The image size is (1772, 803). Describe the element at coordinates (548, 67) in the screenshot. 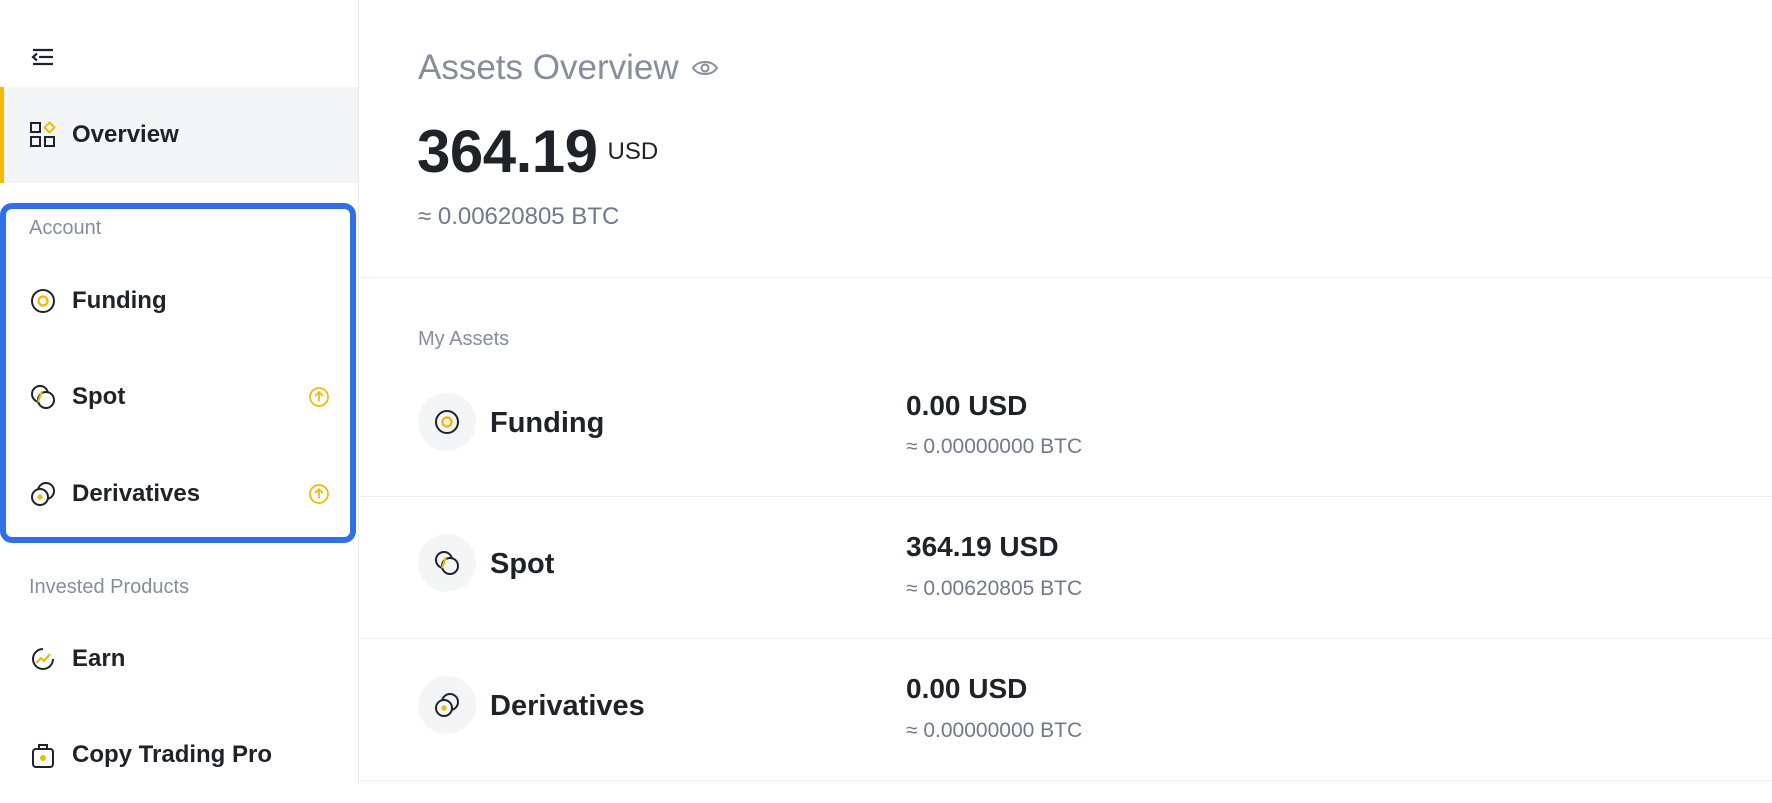

I see `page-title: Assets Overview` at that location.